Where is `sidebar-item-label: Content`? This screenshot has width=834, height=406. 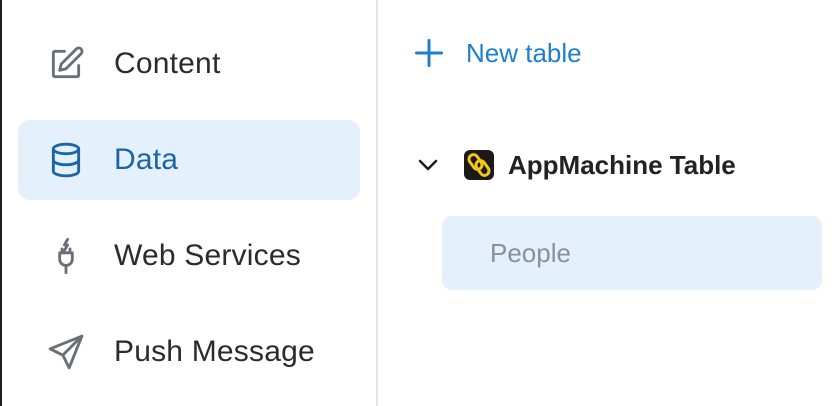 sidebar-item-label: Content is located at coordinates (167, 63).